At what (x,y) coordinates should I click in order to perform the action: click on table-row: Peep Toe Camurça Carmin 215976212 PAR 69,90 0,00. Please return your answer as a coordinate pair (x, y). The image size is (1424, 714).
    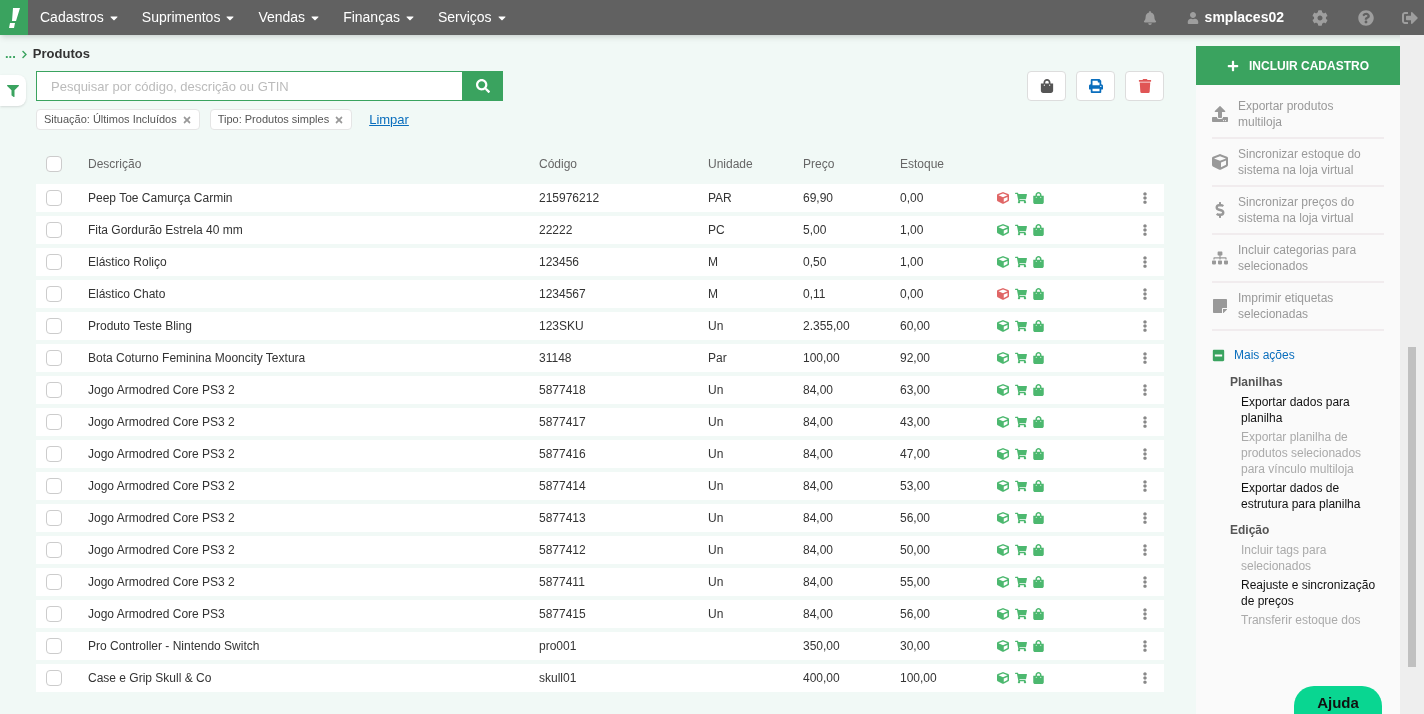
    Looking at the image, I should click on (600, 198).